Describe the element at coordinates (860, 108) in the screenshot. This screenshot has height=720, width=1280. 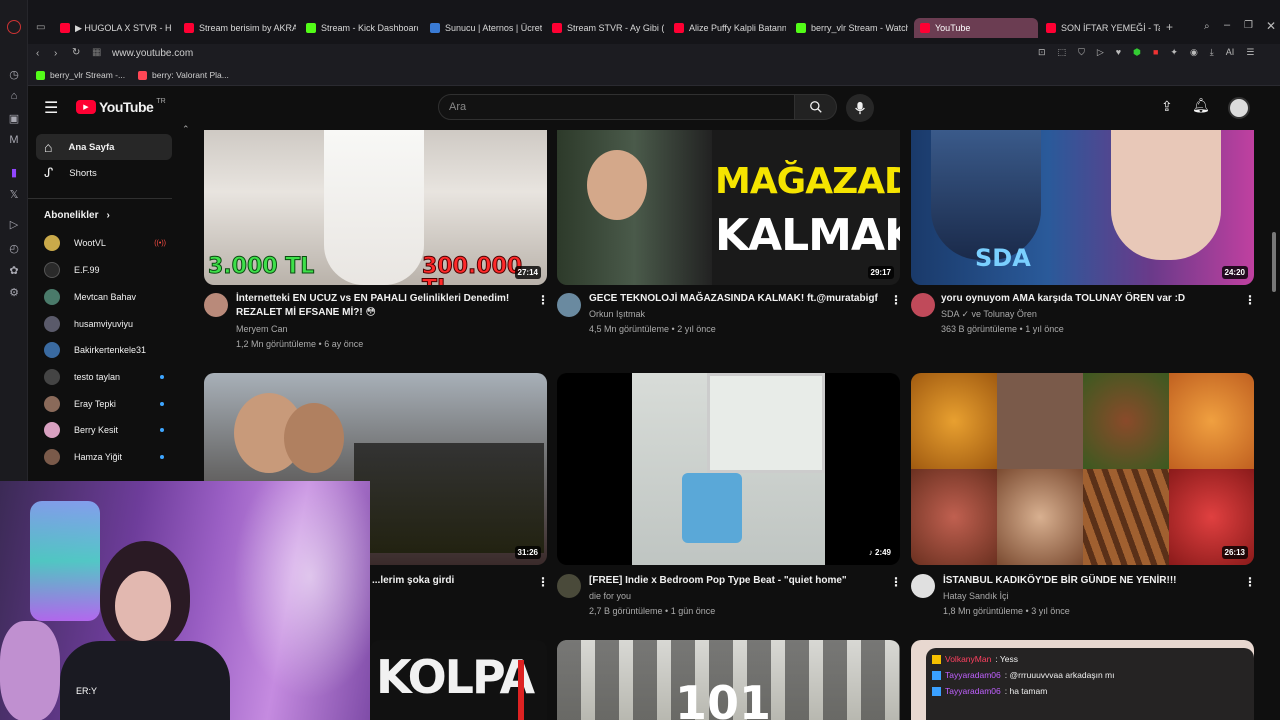
I see `voice-search-button` at that location.